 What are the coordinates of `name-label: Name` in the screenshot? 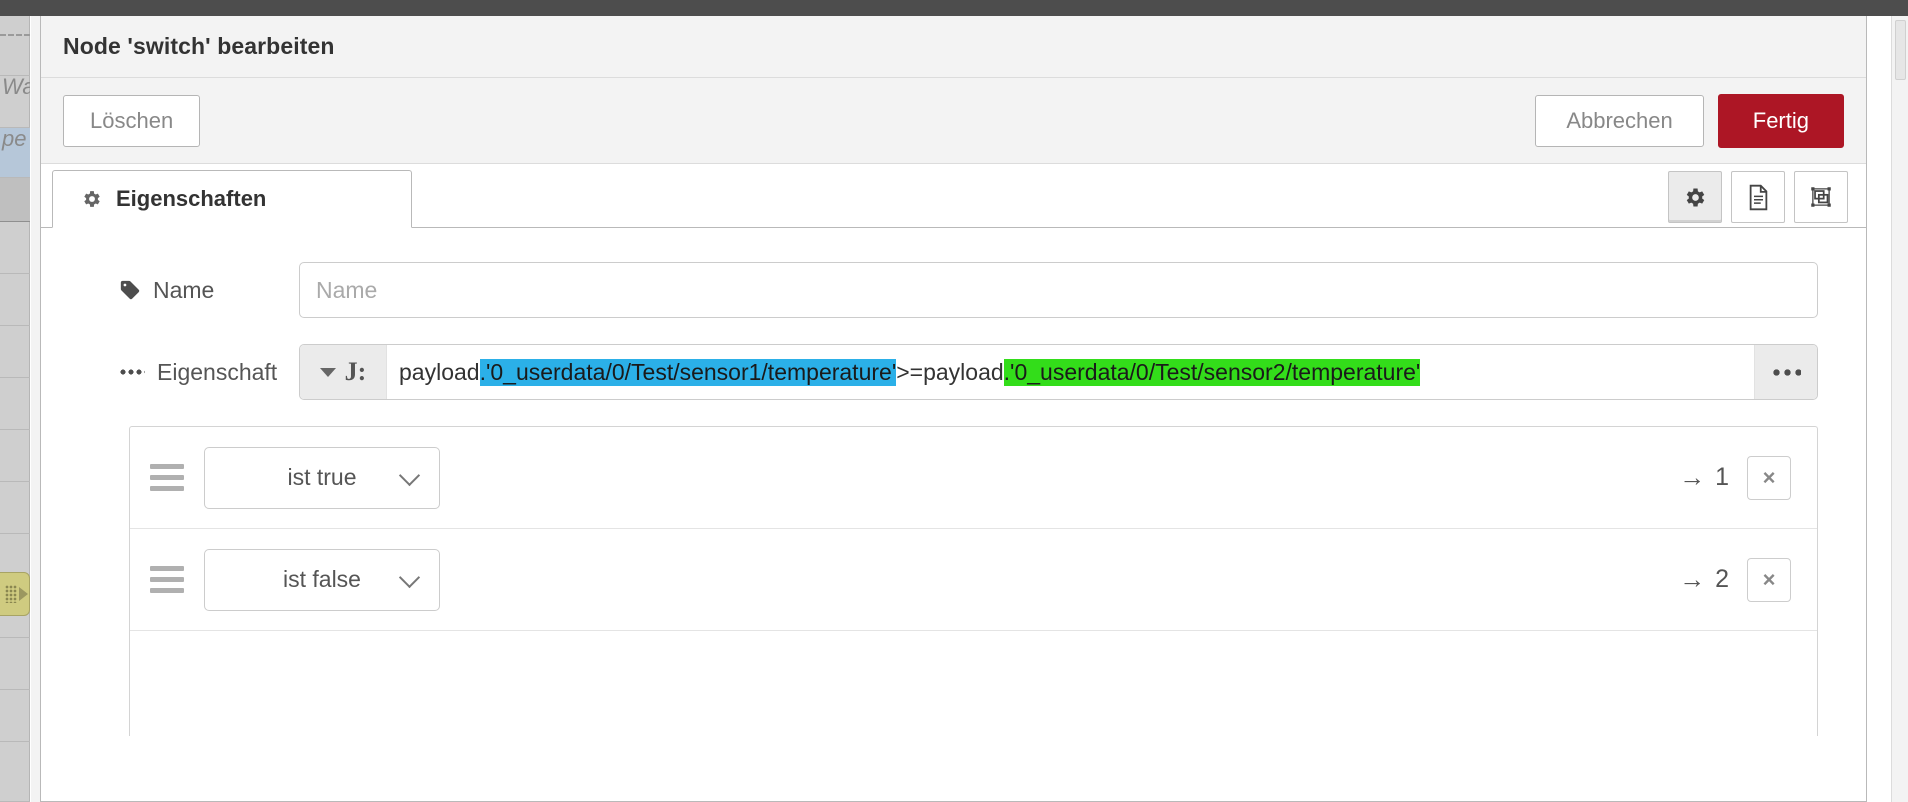 It's located at (209, 290).